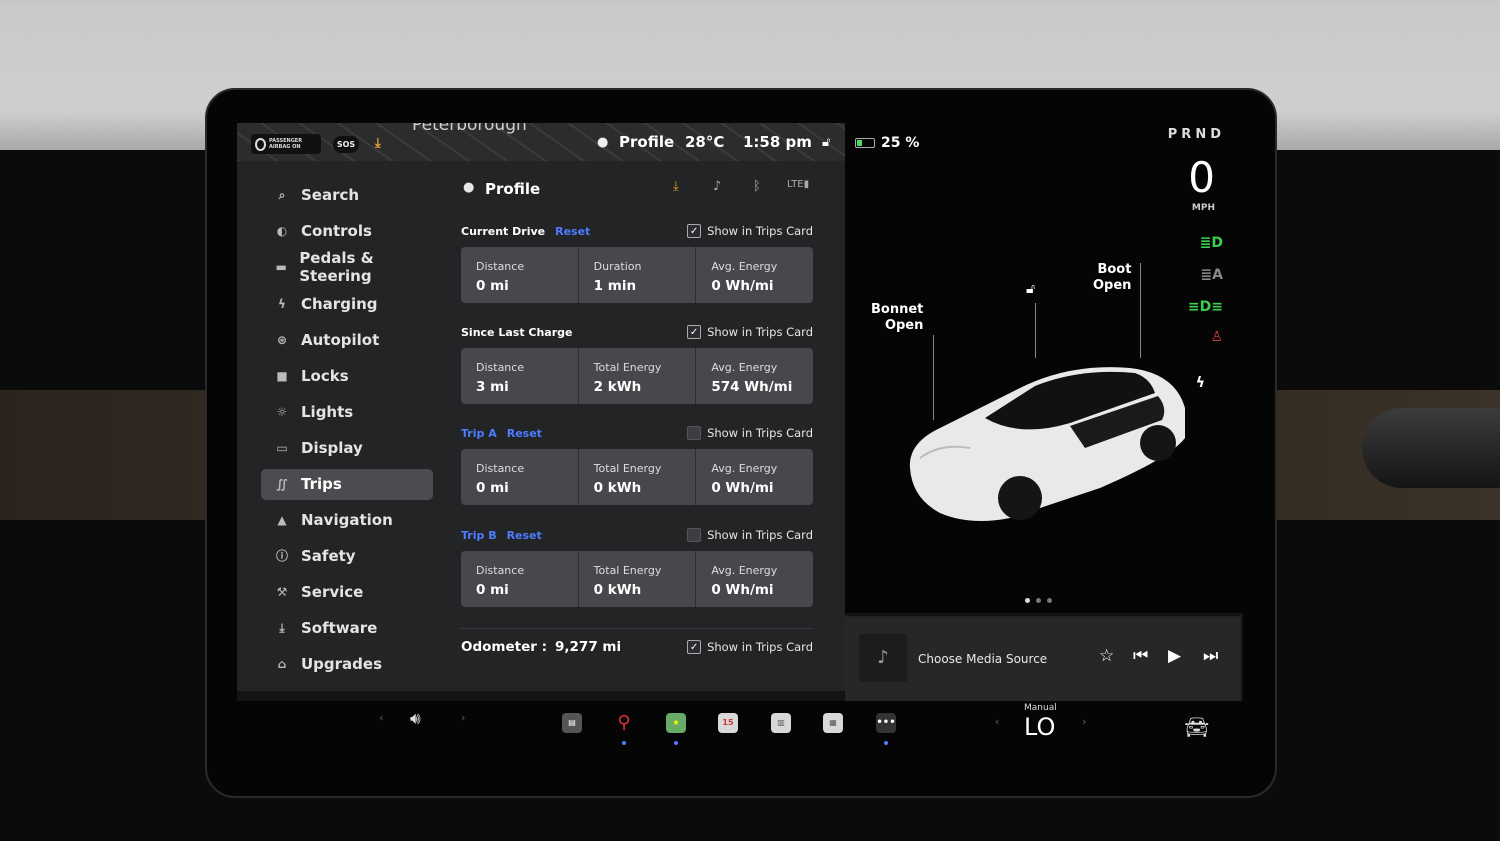 The image size is (1500, 841). Describe the element at coordinates (728, 723) in the screenshot. I see `calendar-icon: 15` at that location.